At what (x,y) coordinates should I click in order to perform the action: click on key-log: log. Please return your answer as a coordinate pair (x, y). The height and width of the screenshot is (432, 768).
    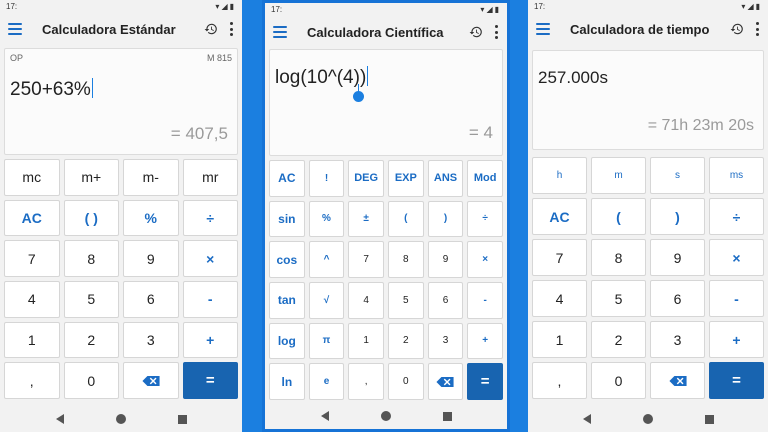
    Looking at the image, I should click on (287, 341).